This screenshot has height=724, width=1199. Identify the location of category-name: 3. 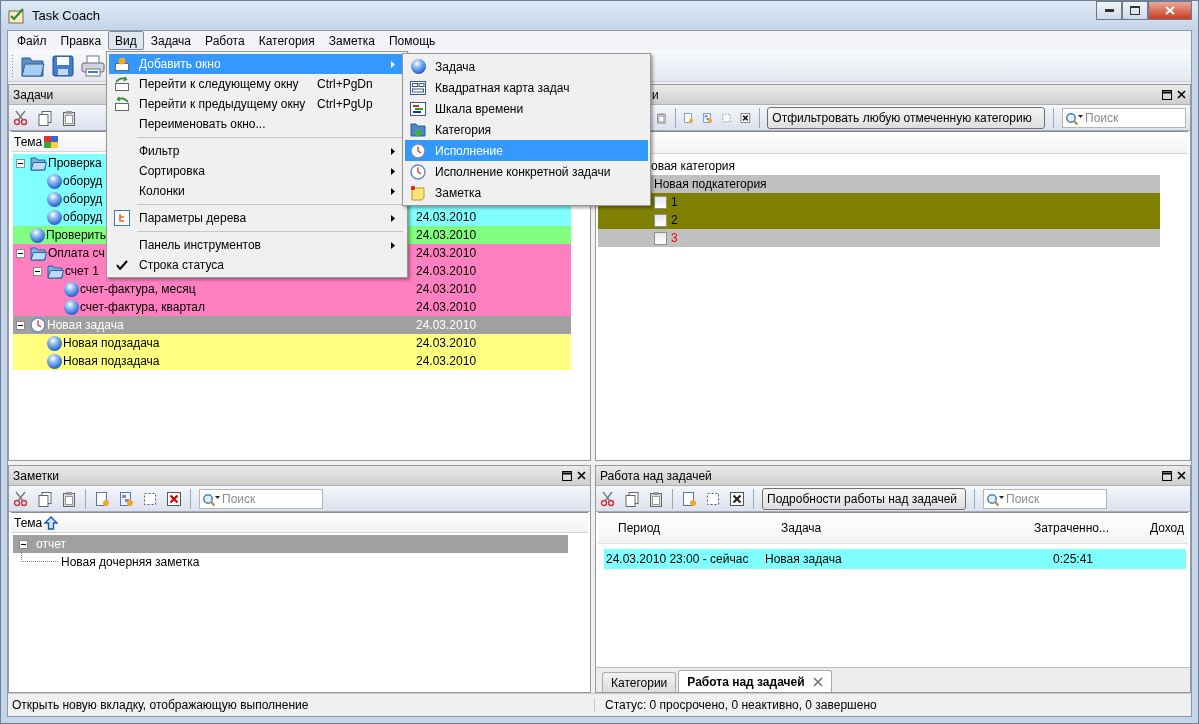
(674, 238).